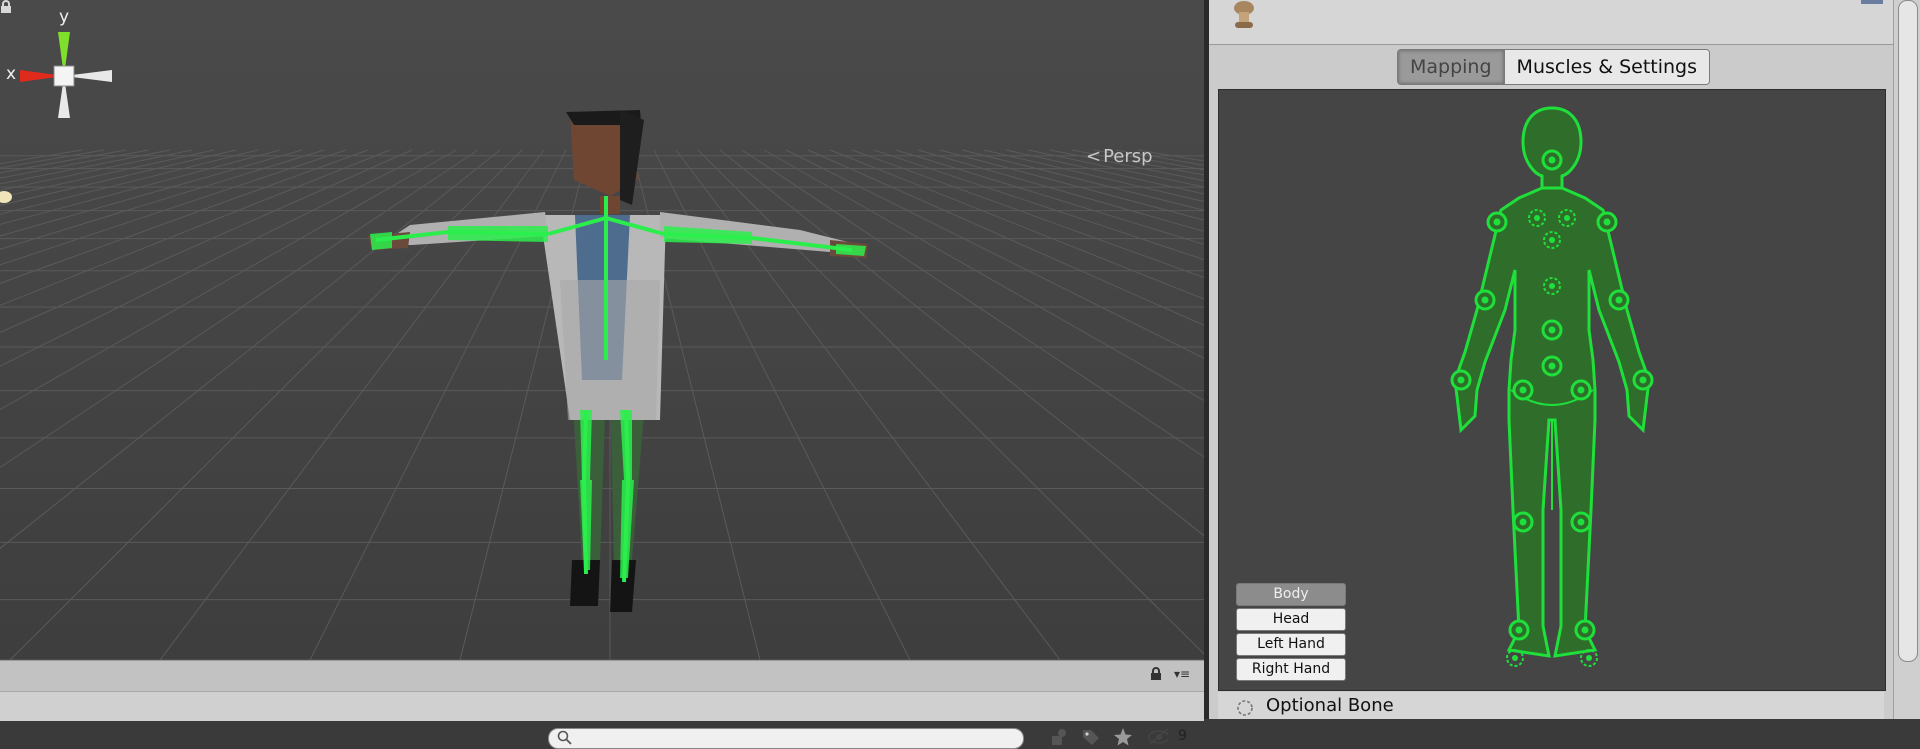  Describe the element at coordinates (1291, 644) in the screenshot. I see `body-part-left-hand-button: Left Hand` at that location.